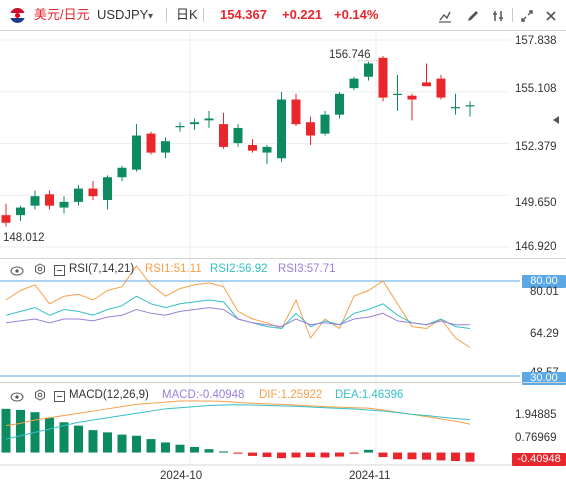  Describe the element at coordinates (102, 269) in the screenshot. I see `rsi-title: RSI(7,14,21)` at that location.